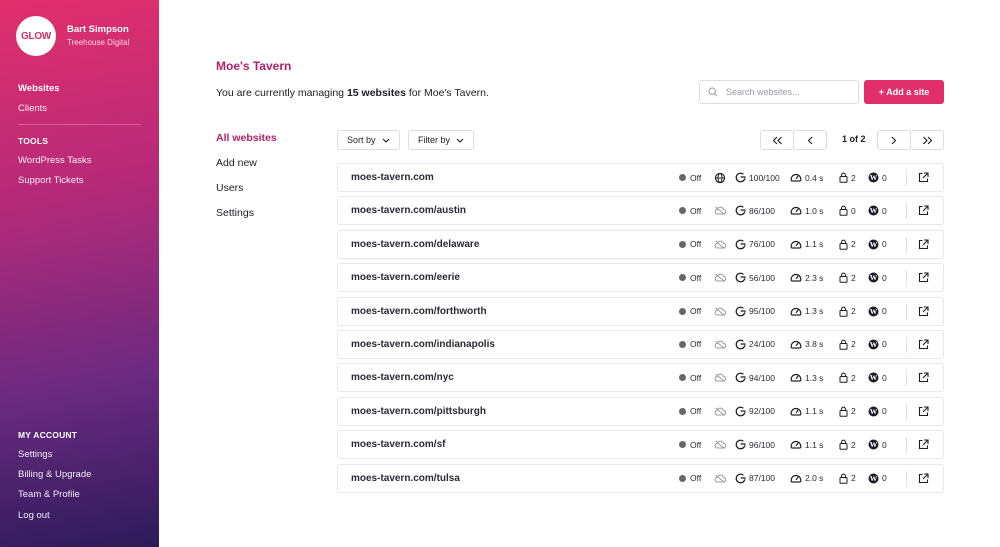 This screenshot has width=1000, height=547. What do you see at coordinates (788, 92) in the screenshot?
I see `search-input` at bounding box center [788, 92].